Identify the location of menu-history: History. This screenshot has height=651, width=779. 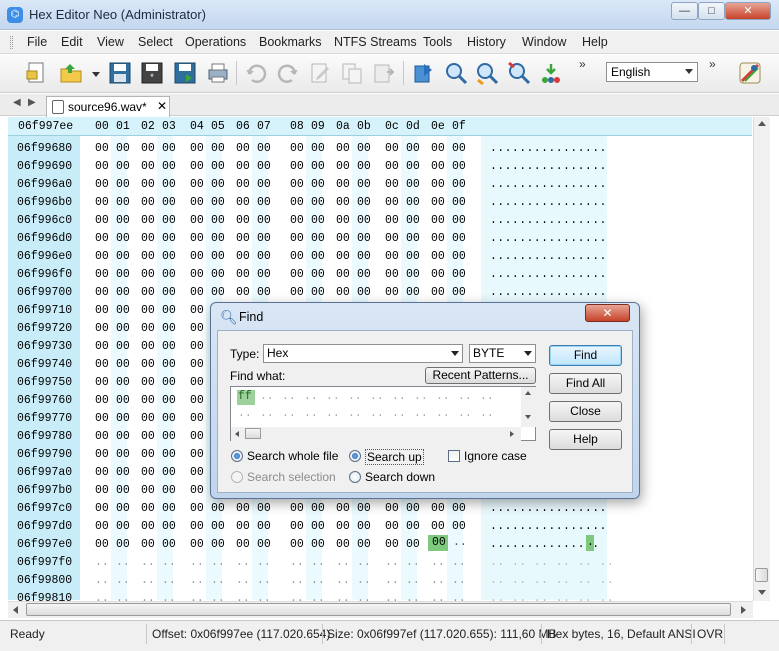
(486, 42).